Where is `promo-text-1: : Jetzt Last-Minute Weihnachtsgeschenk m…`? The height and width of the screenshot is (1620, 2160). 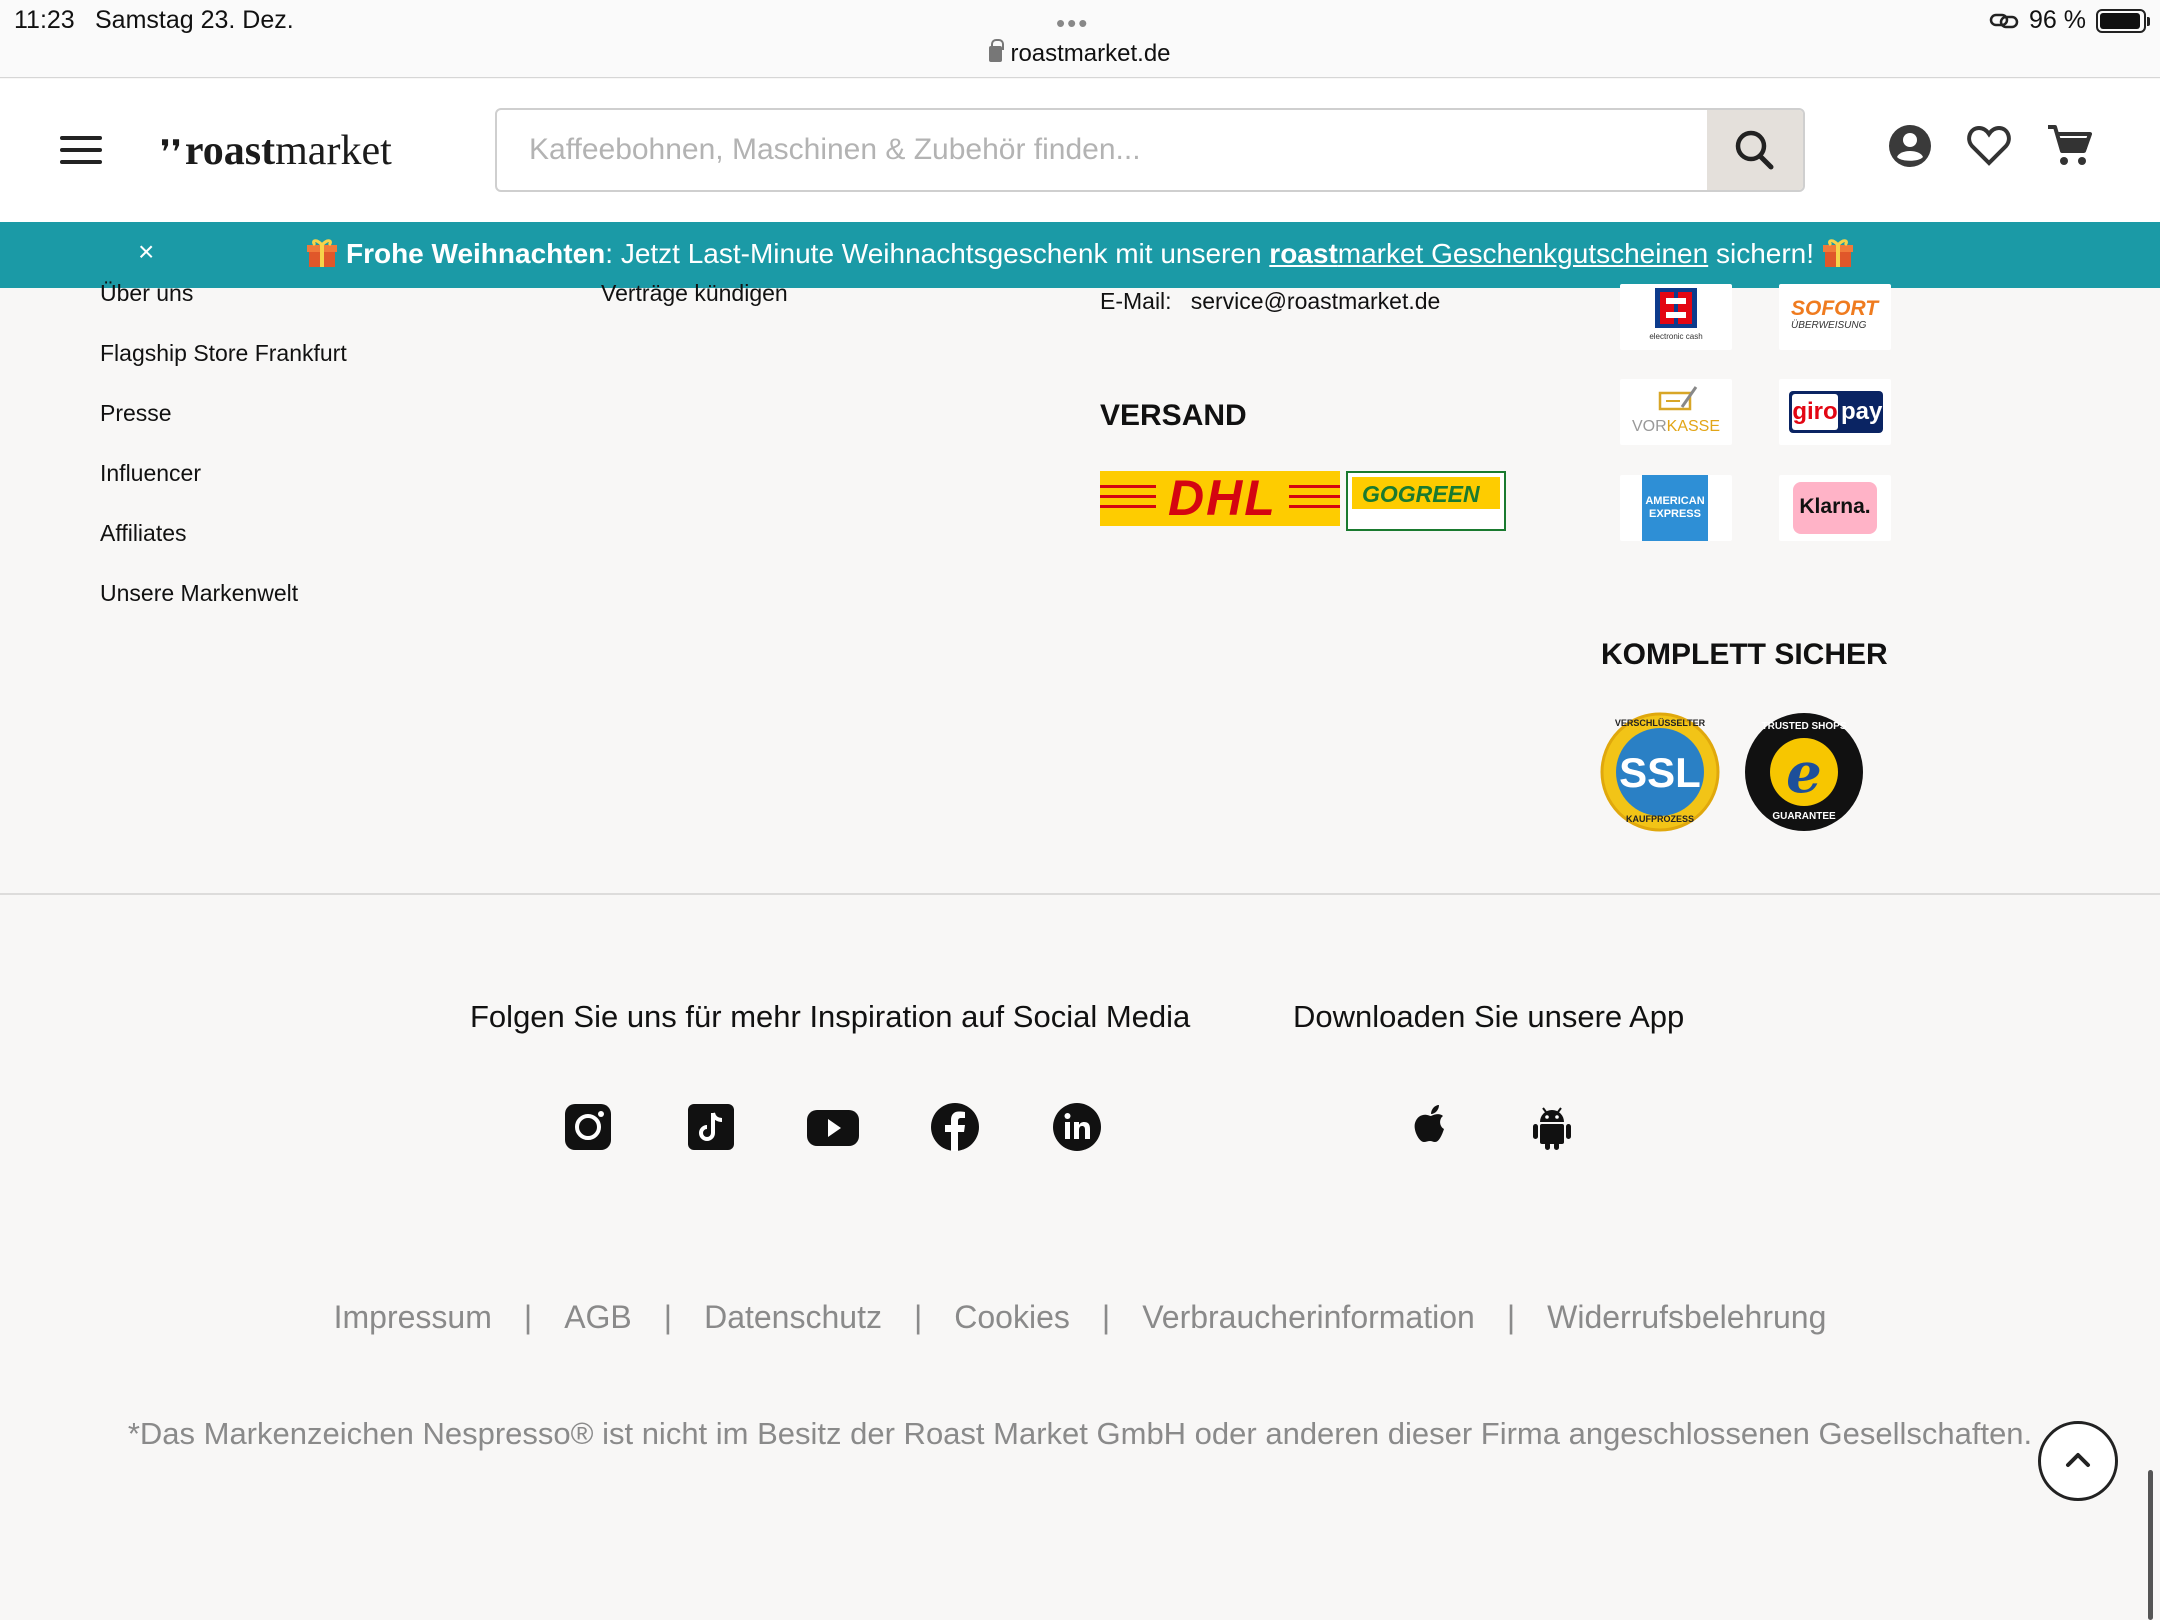
promo-text-1: : Jetzt Last-Minute Weihnachtsgeschenk m… is located at coordinates (937, 253).